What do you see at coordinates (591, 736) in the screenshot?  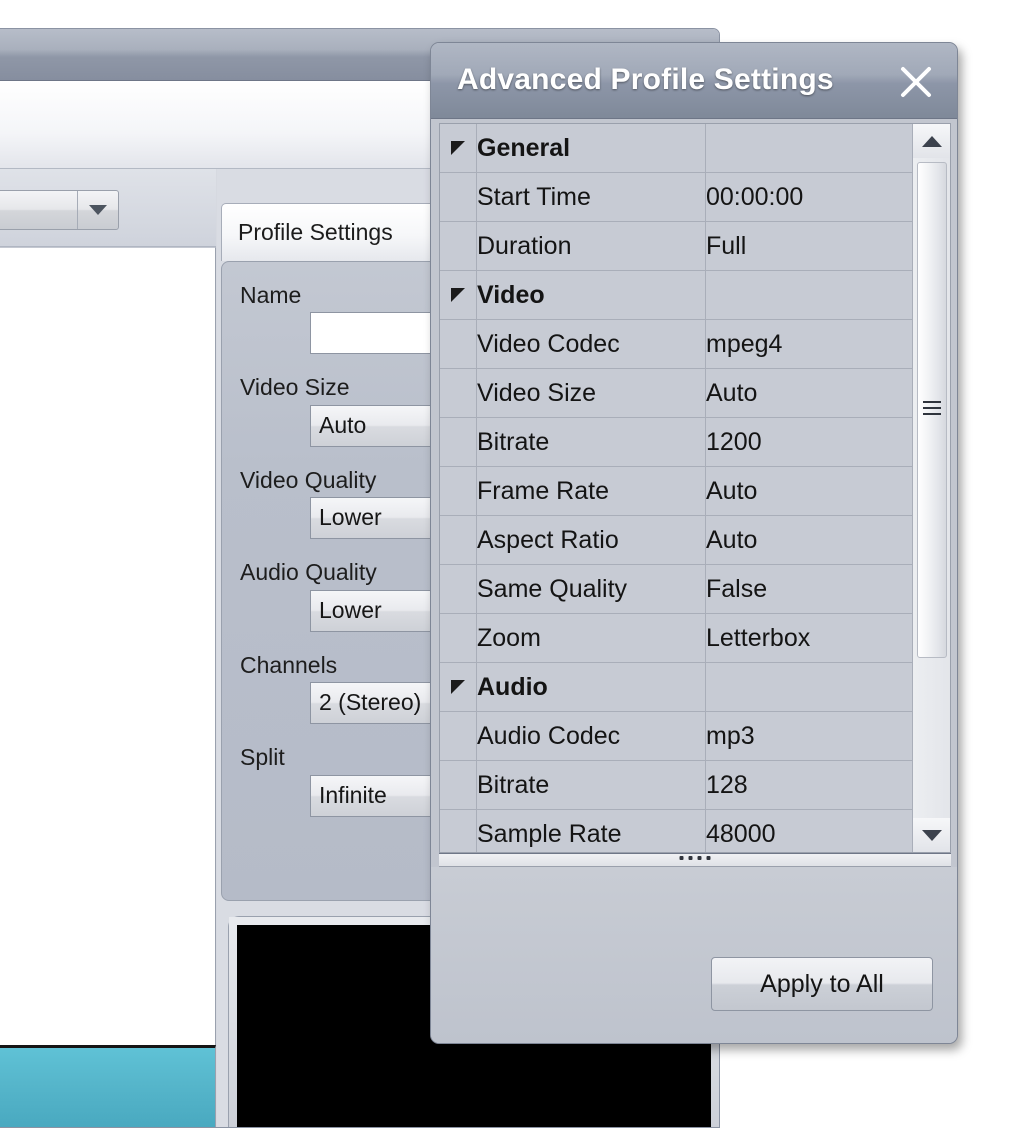 I see `setting-name: Audio Codec` at bounding box center [591, 736].